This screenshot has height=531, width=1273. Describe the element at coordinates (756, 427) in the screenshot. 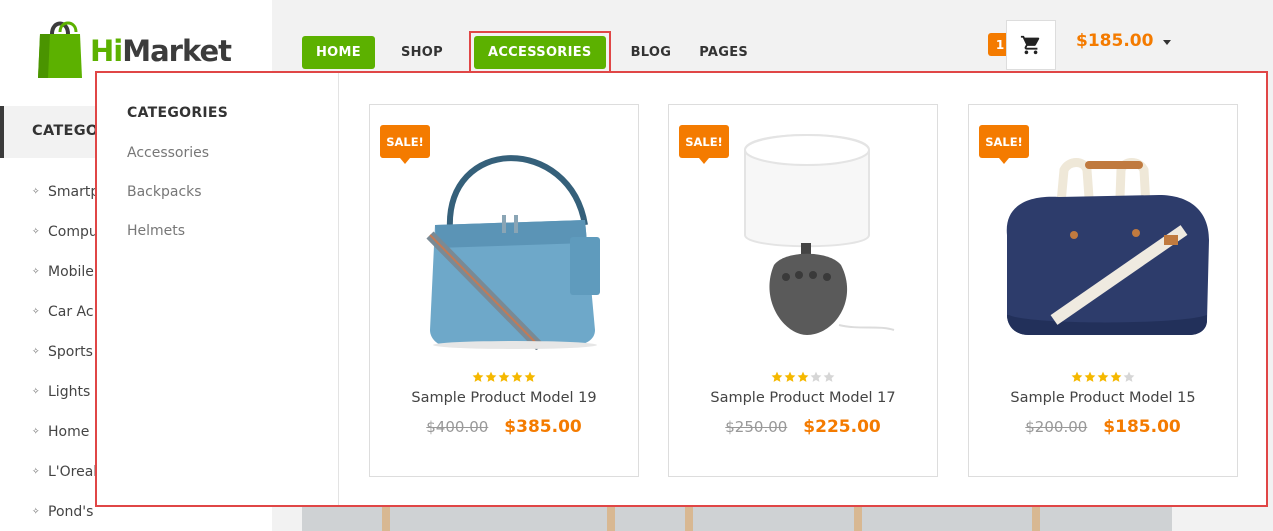

I see `old-price: $250.00` at that location.